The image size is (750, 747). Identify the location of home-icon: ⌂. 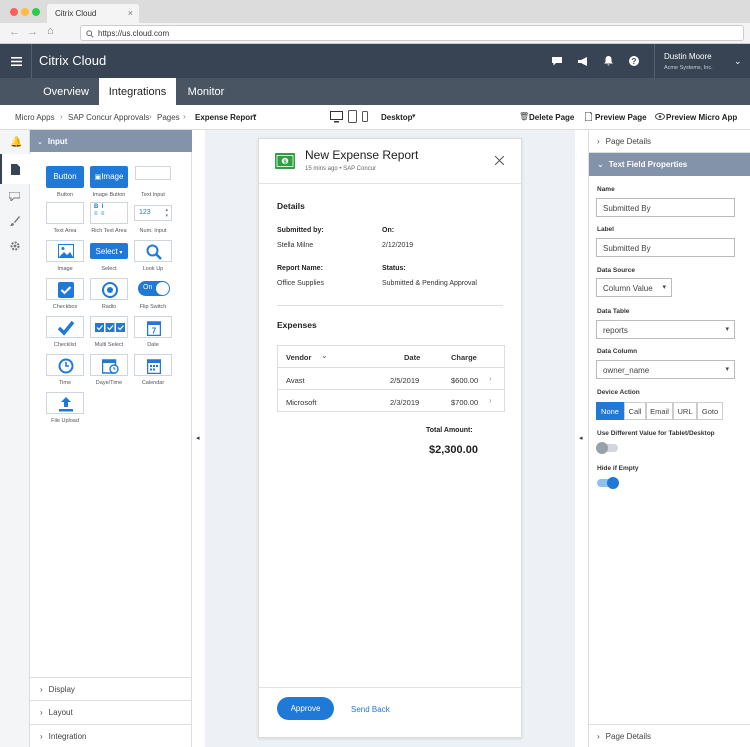
(50, 31).